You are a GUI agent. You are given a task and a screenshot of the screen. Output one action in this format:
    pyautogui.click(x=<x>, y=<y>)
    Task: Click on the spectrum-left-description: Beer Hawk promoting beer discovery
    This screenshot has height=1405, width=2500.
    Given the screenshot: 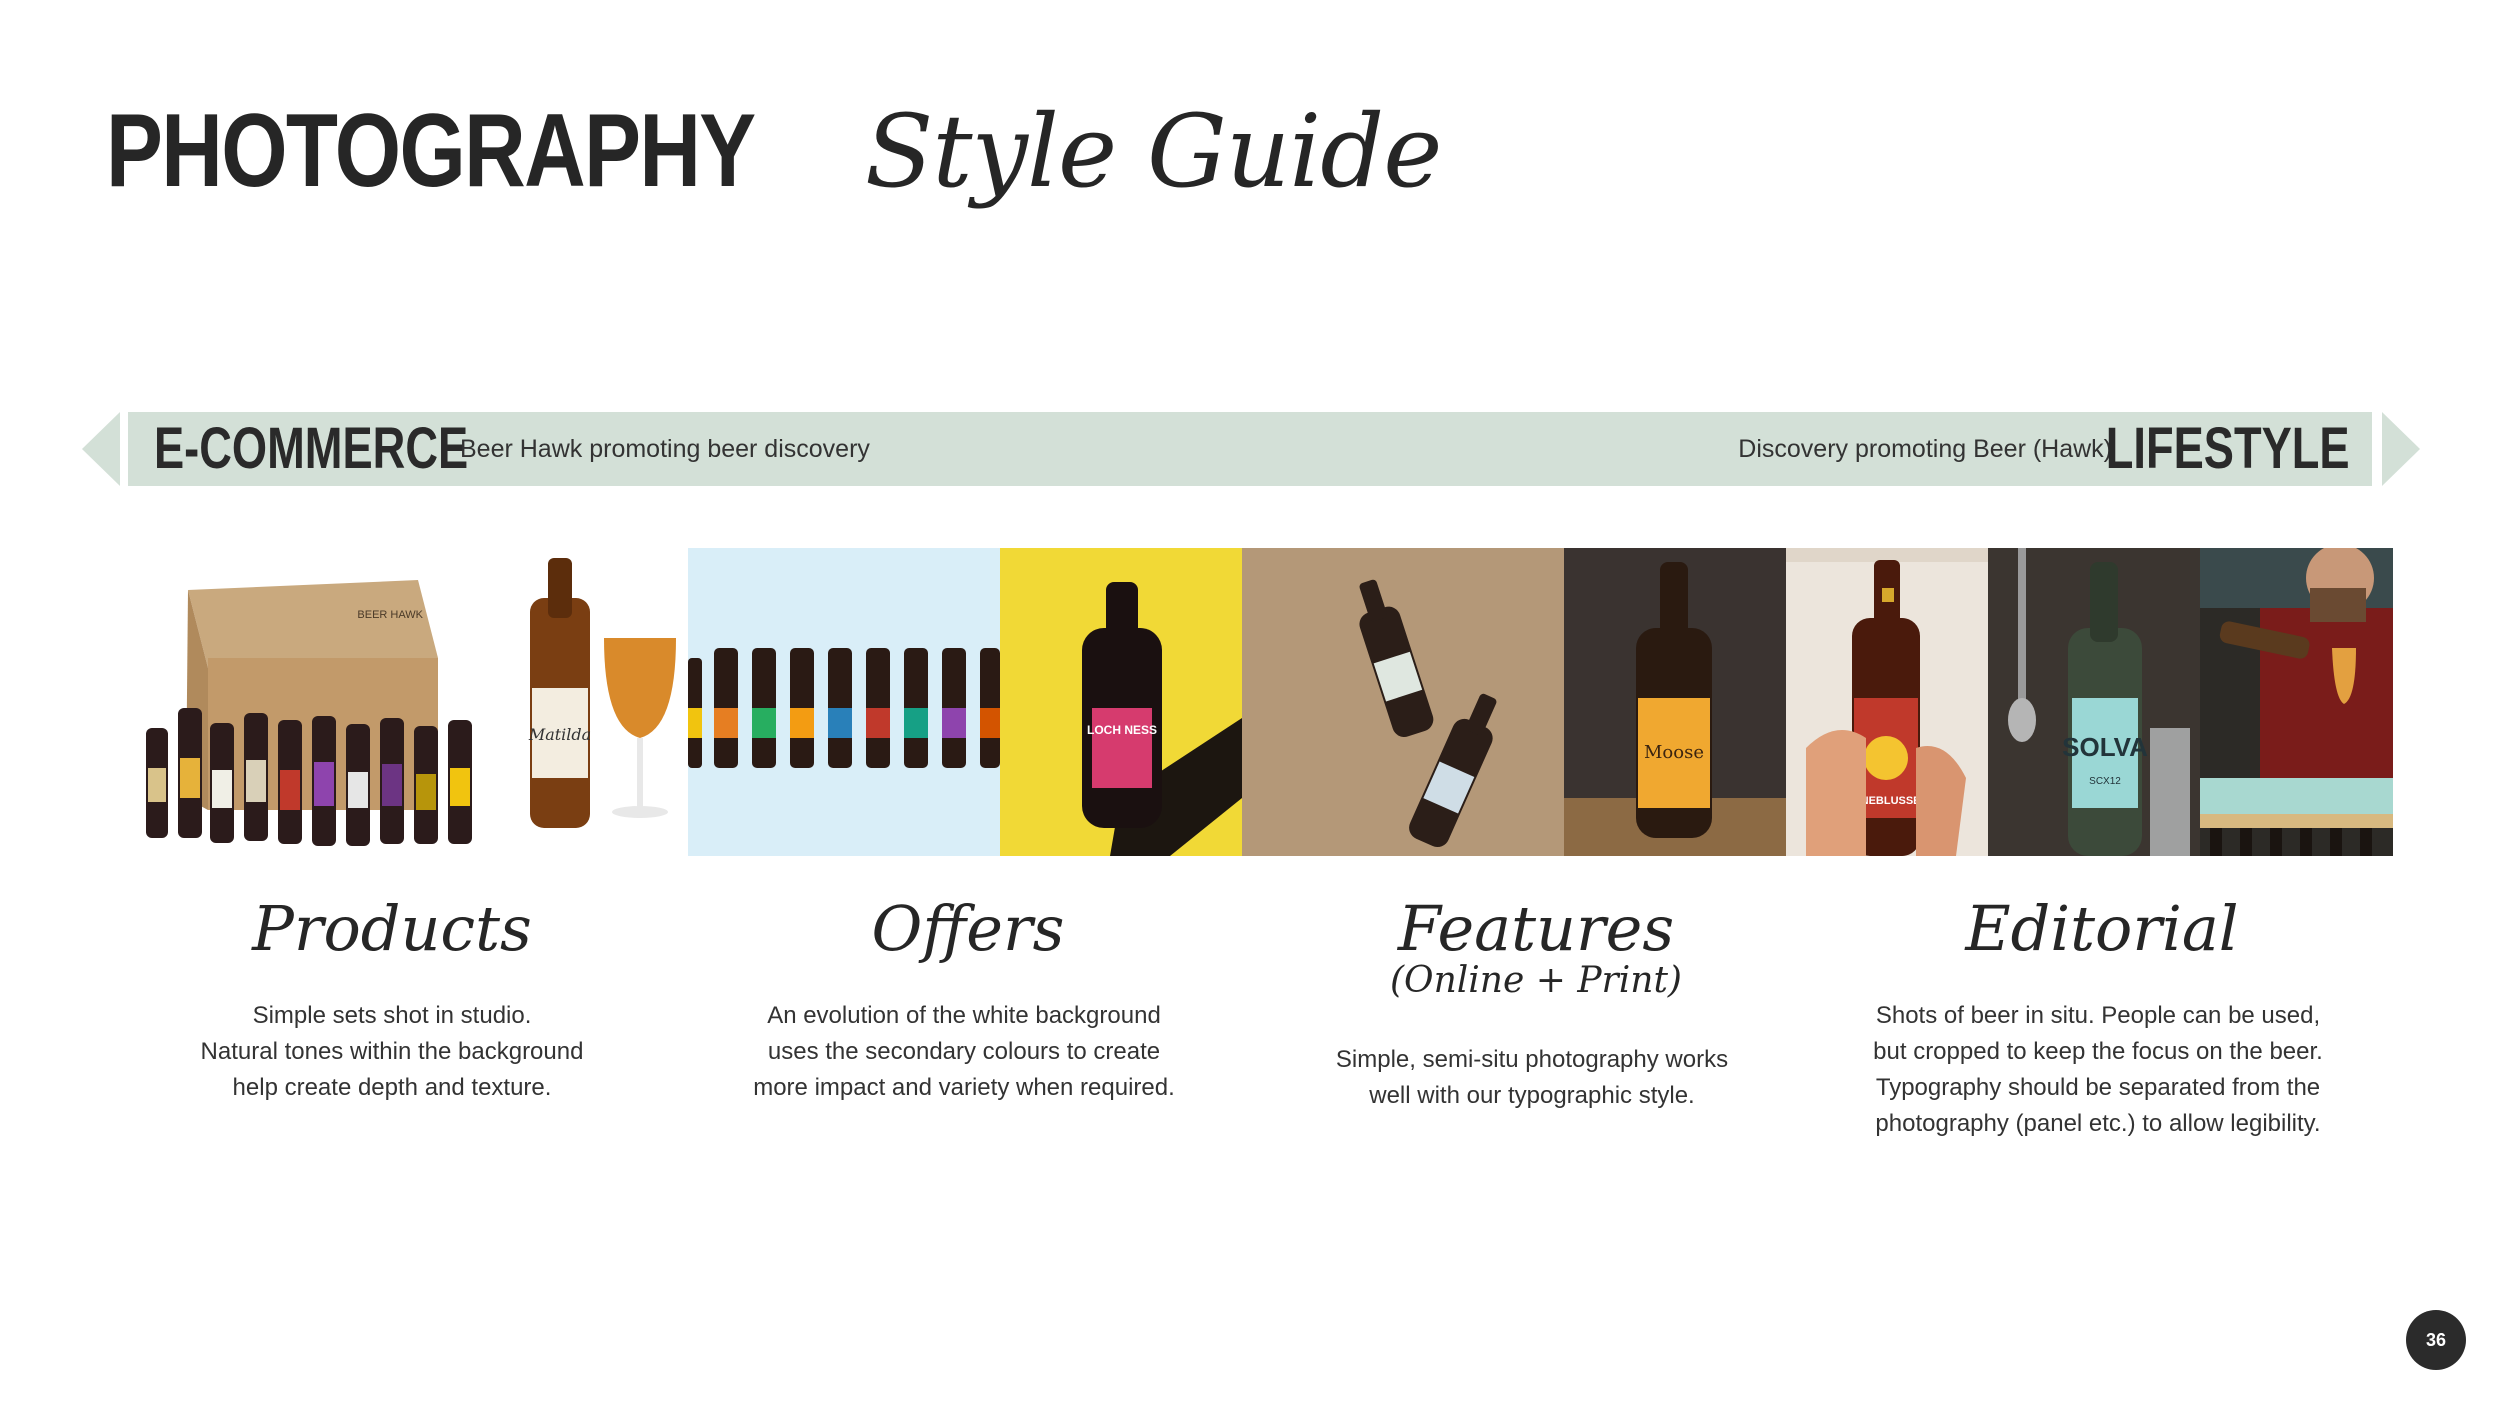 What is the action you would take?
    pyautogui.click(x=665, y=449)
    